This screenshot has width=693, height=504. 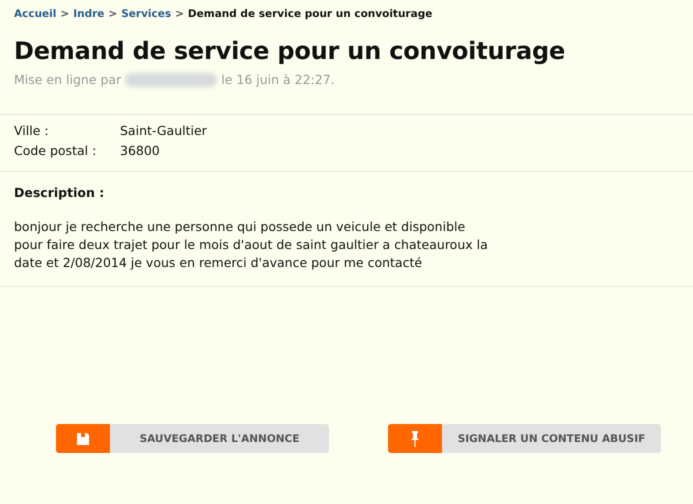 I want to click on action-button: SIGNALER UN CONTENU ABUSIF, so click(x=524, y=438).